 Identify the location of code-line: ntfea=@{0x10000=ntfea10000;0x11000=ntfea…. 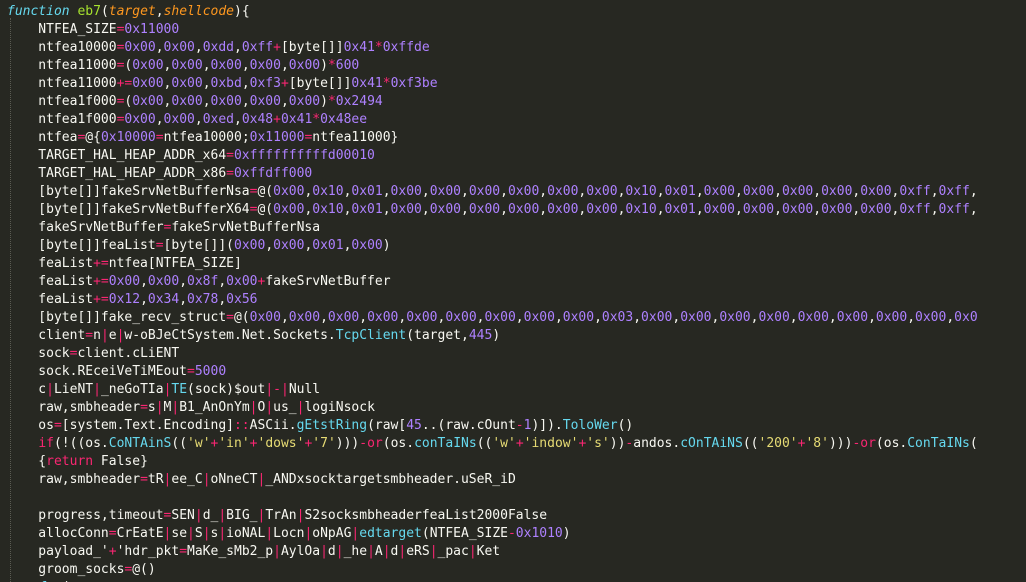
(202, 138).